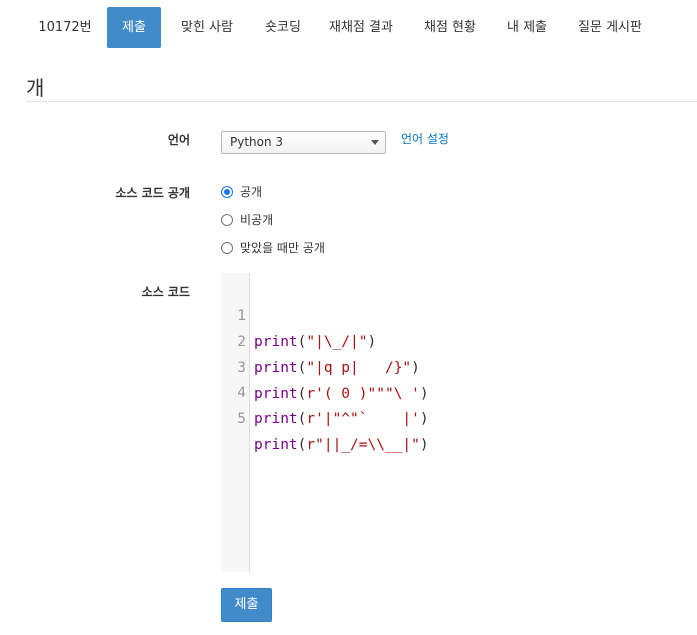  Describe the element at coordinates (375, 142) in the screenshot. I see `chevron-down-icon` at that location.